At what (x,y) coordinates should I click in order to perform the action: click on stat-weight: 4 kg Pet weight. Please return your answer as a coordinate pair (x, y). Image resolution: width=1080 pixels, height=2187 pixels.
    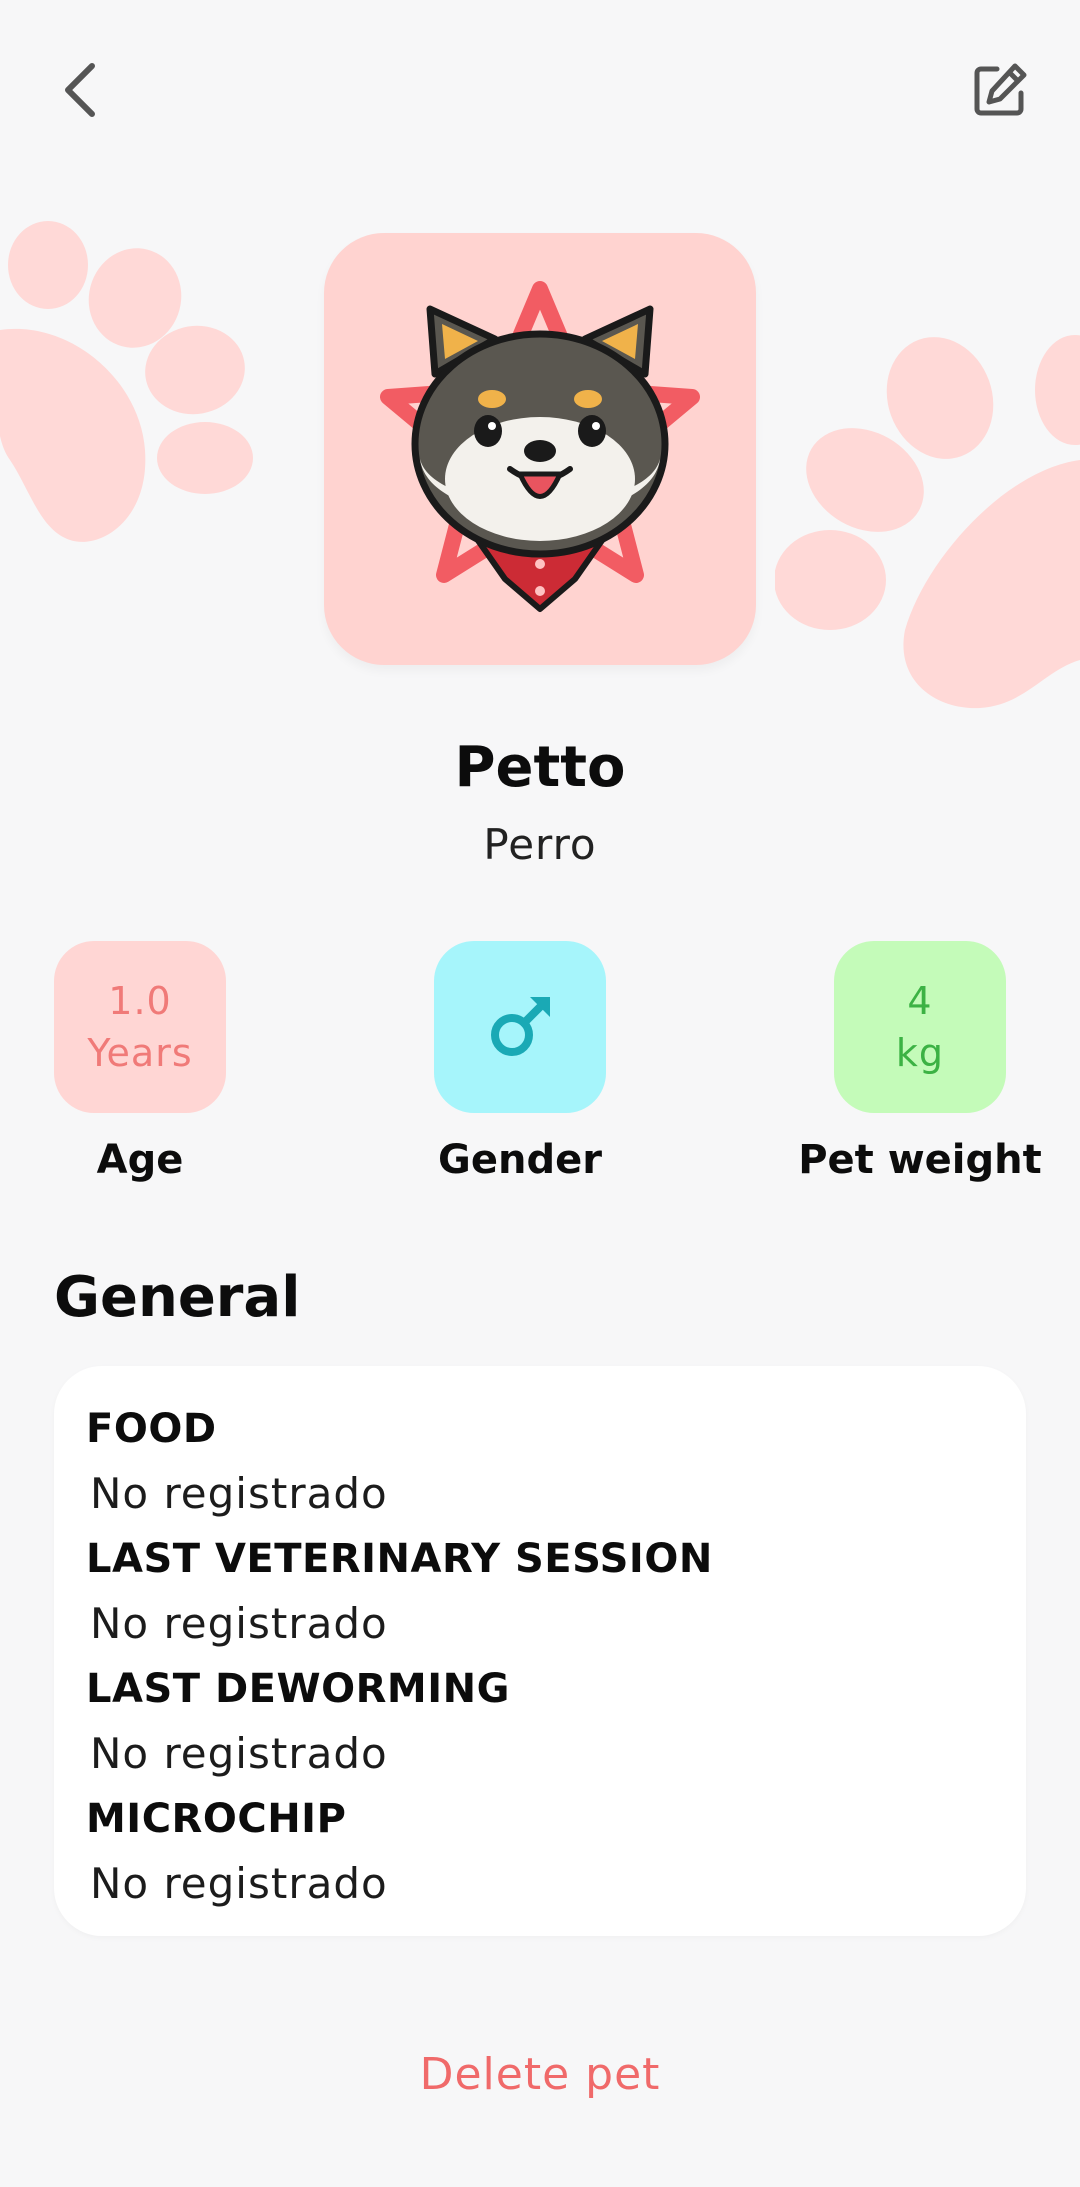
    Looking at the image, I should click on (920, 1062).